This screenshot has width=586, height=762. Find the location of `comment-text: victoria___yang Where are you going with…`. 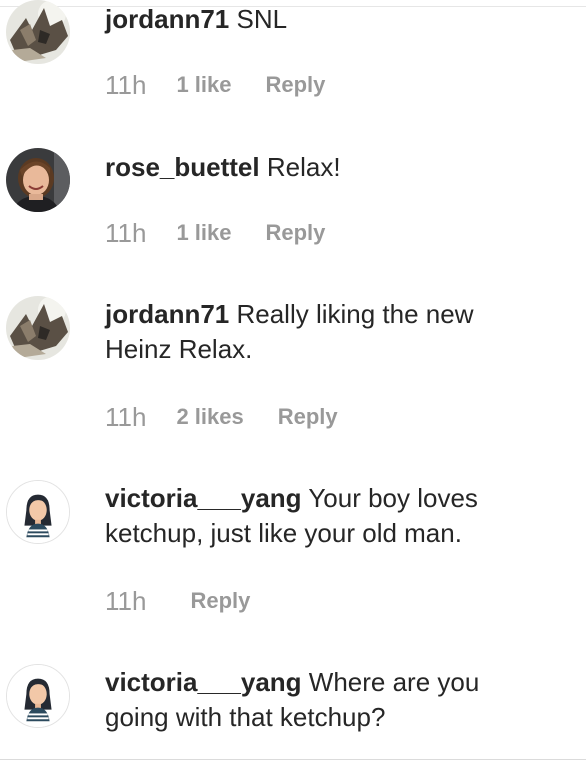

comment-text: victoria___yang Where are you going with… is located at coordinates (325, 700).